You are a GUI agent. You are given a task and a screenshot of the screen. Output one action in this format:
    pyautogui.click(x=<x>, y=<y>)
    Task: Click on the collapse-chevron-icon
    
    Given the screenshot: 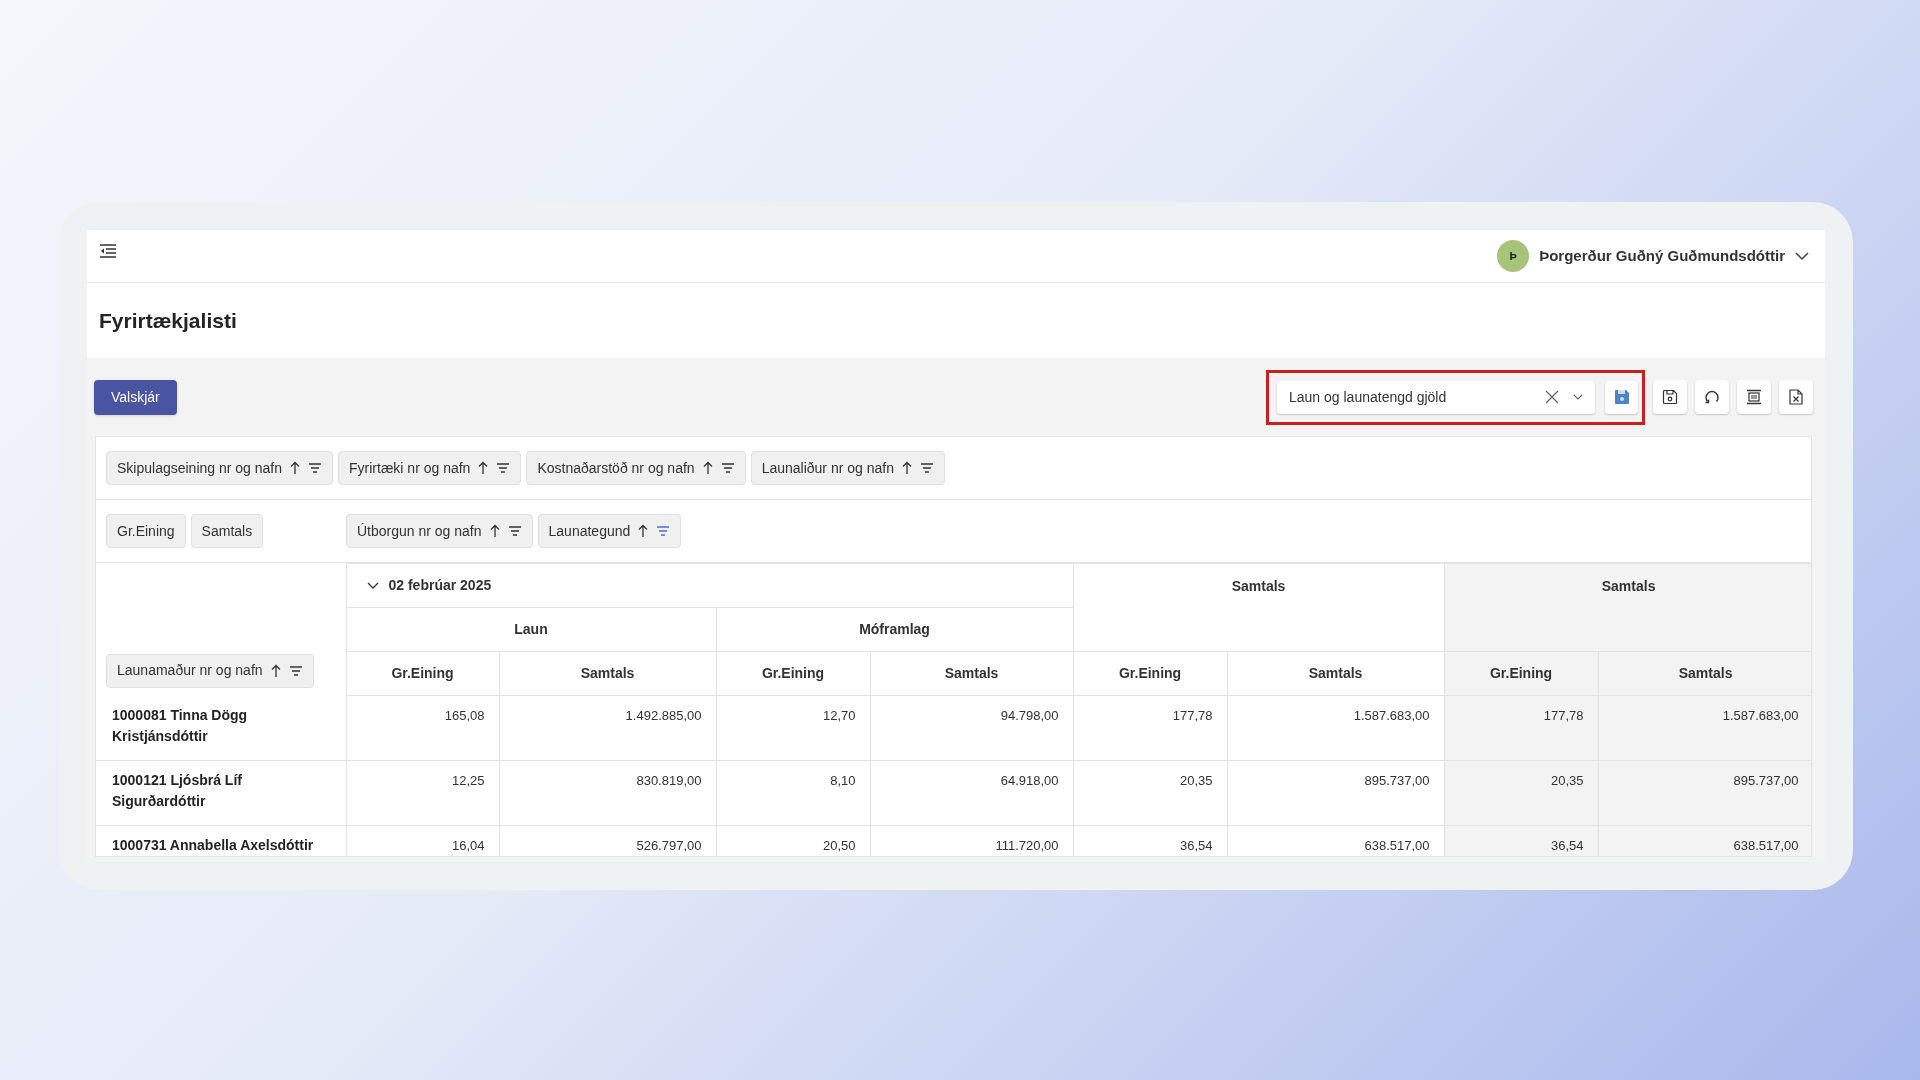 What is the action you would take?
    pyautogui.click(x=372, y=585)
    